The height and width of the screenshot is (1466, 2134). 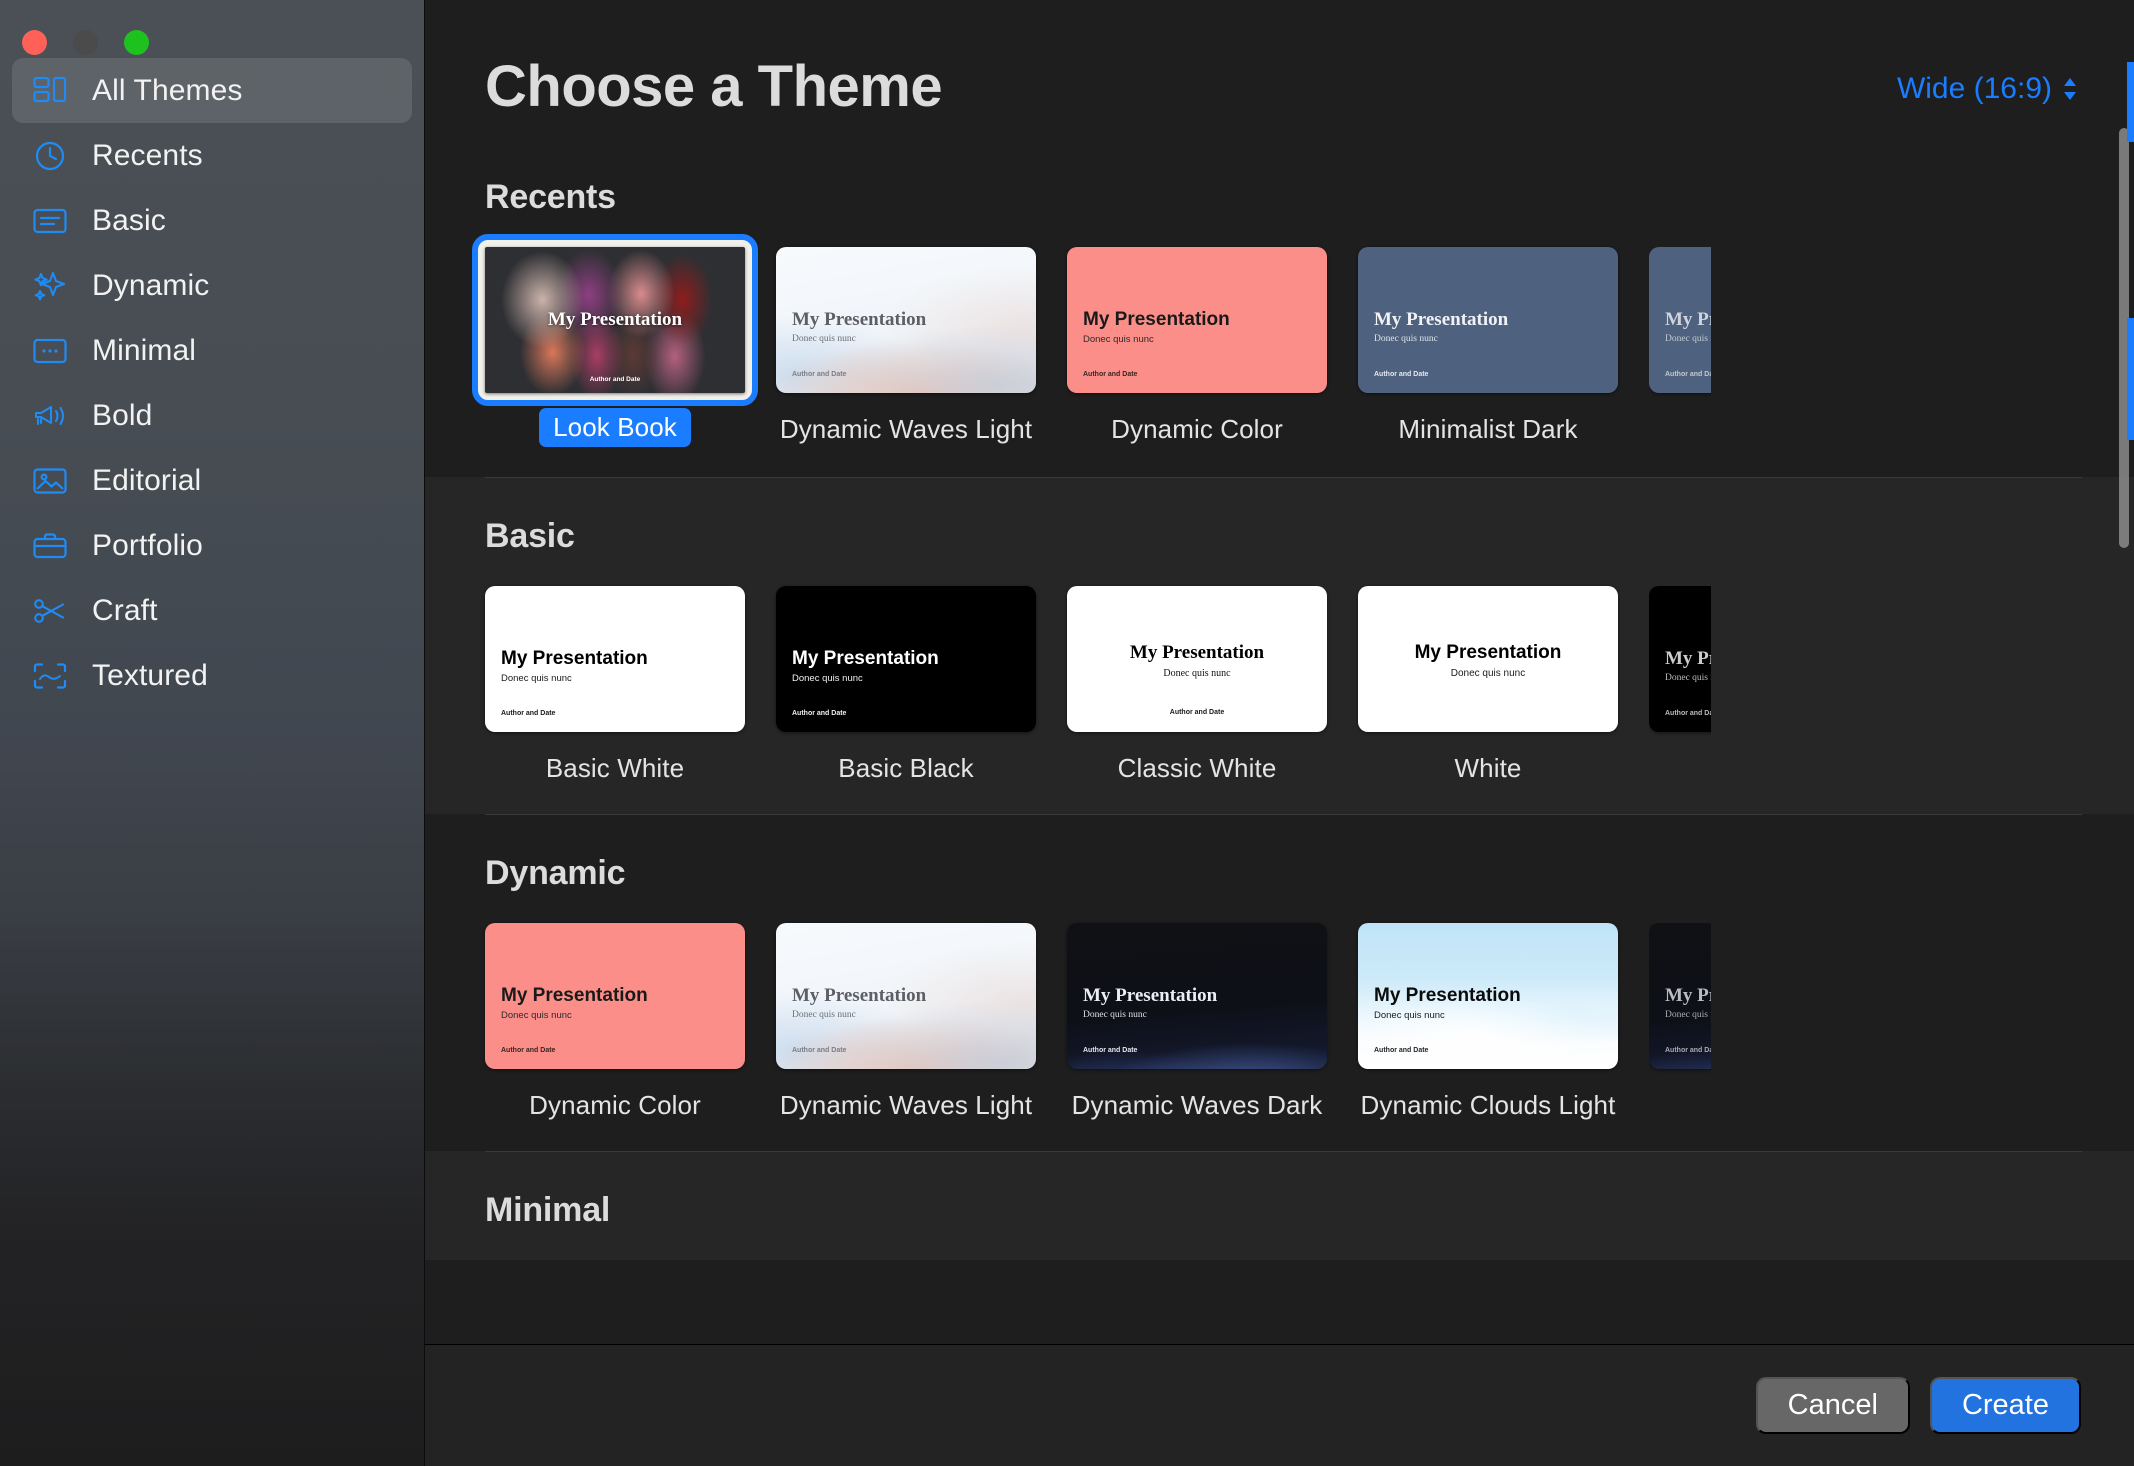 What do you see at coordinates (212, 480) in the screenshot?
I see `sidebar-item-editorial: Editorial` at bounding box center [212, 480].